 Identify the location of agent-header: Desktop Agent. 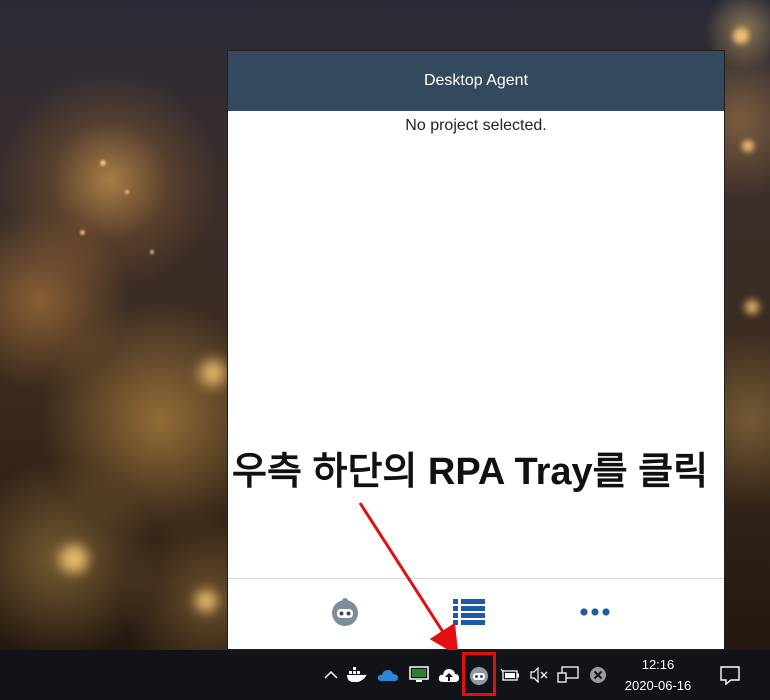
(476, 81).